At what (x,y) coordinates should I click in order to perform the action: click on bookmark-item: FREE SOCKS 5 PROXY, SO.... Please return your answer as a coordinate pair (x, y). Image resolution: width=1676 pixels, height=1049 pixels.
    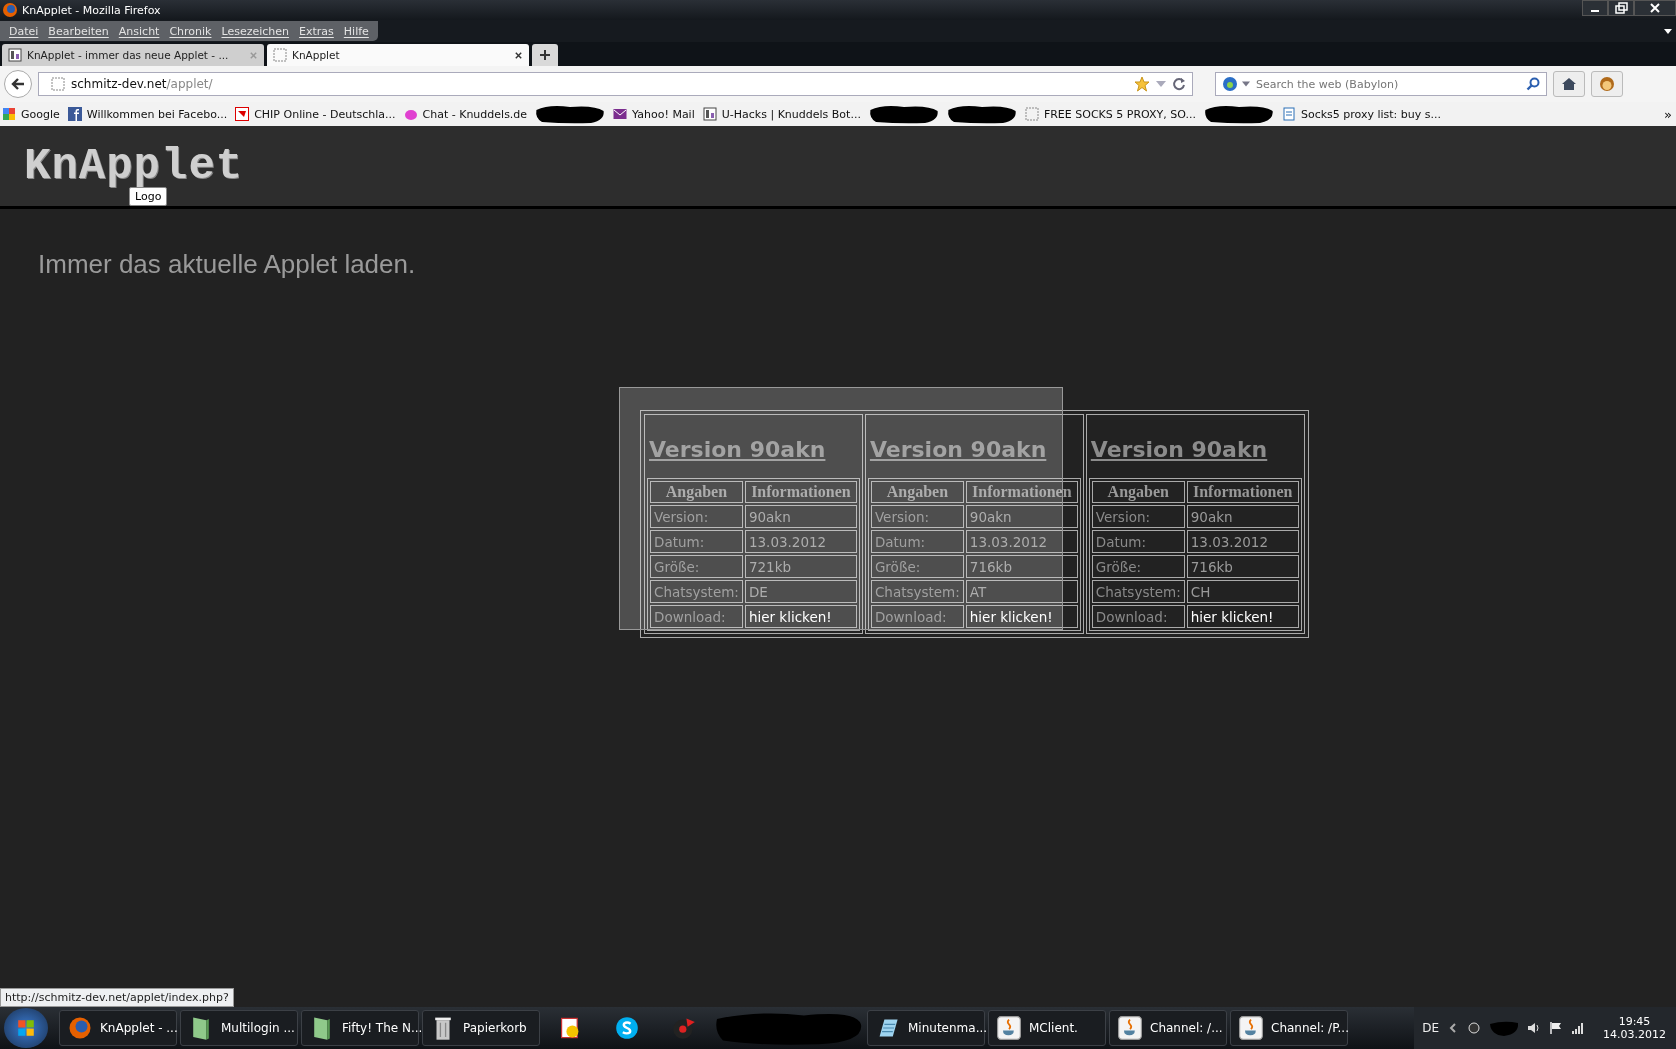
    Looking at the image, I should click on (1110, 114).